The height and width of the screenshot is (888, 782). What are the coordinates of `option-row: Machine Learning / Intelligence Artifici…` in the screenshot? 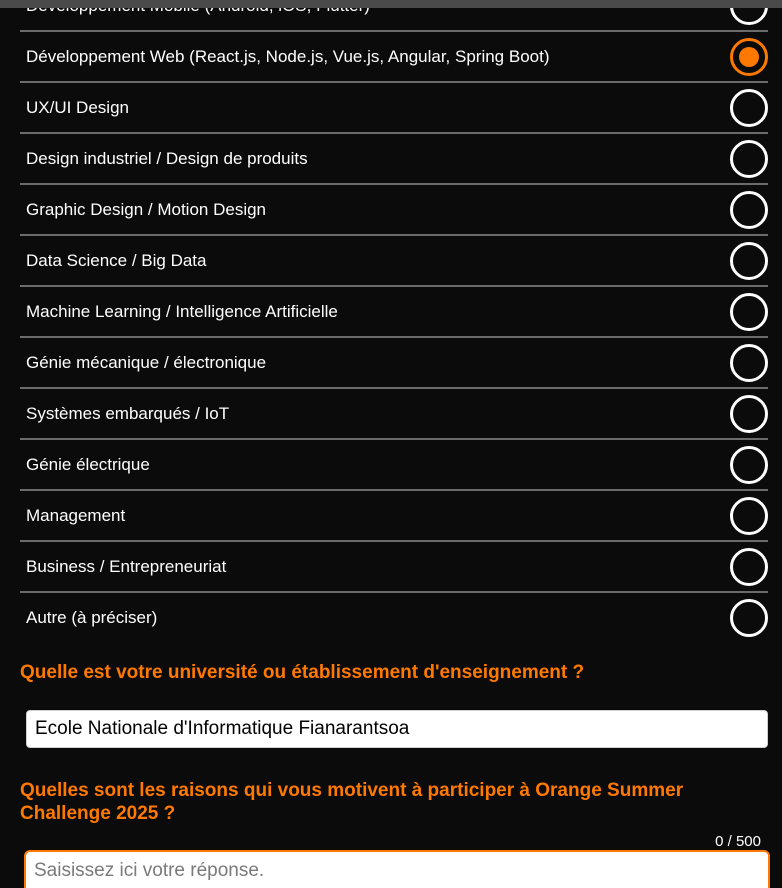 It's located at (394, 312).